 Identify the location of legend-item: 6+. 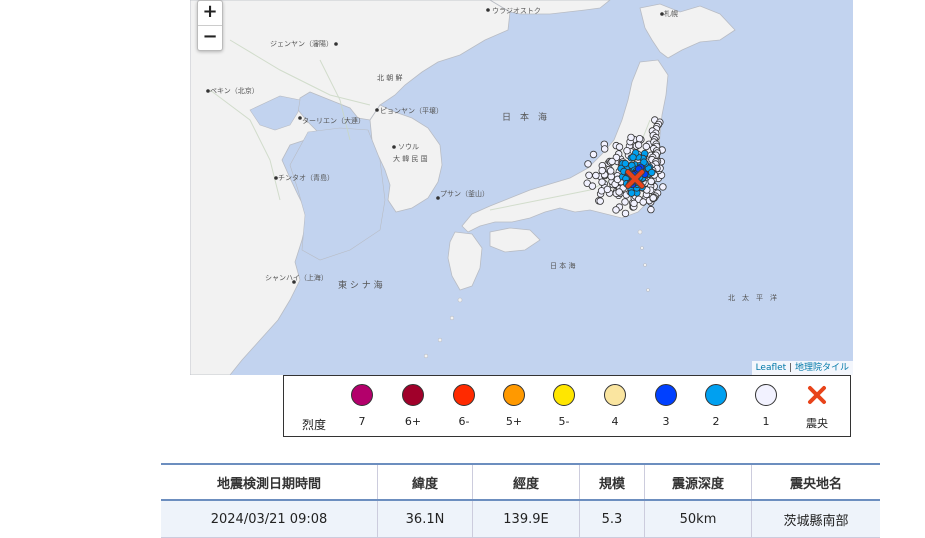
(413, 406).